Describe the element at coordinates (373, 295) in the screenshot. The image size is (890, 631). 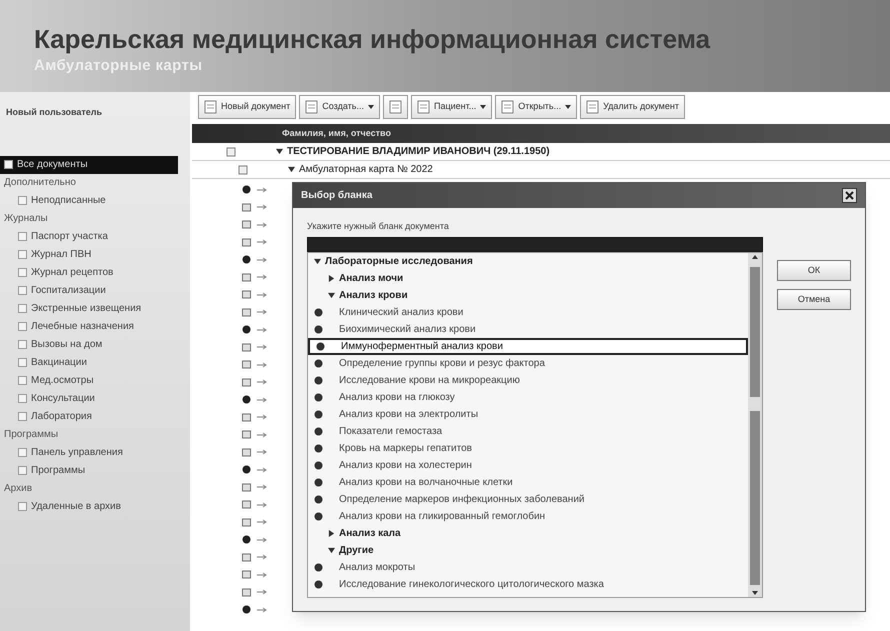
I see `group-label: Анализ крови` at that location.